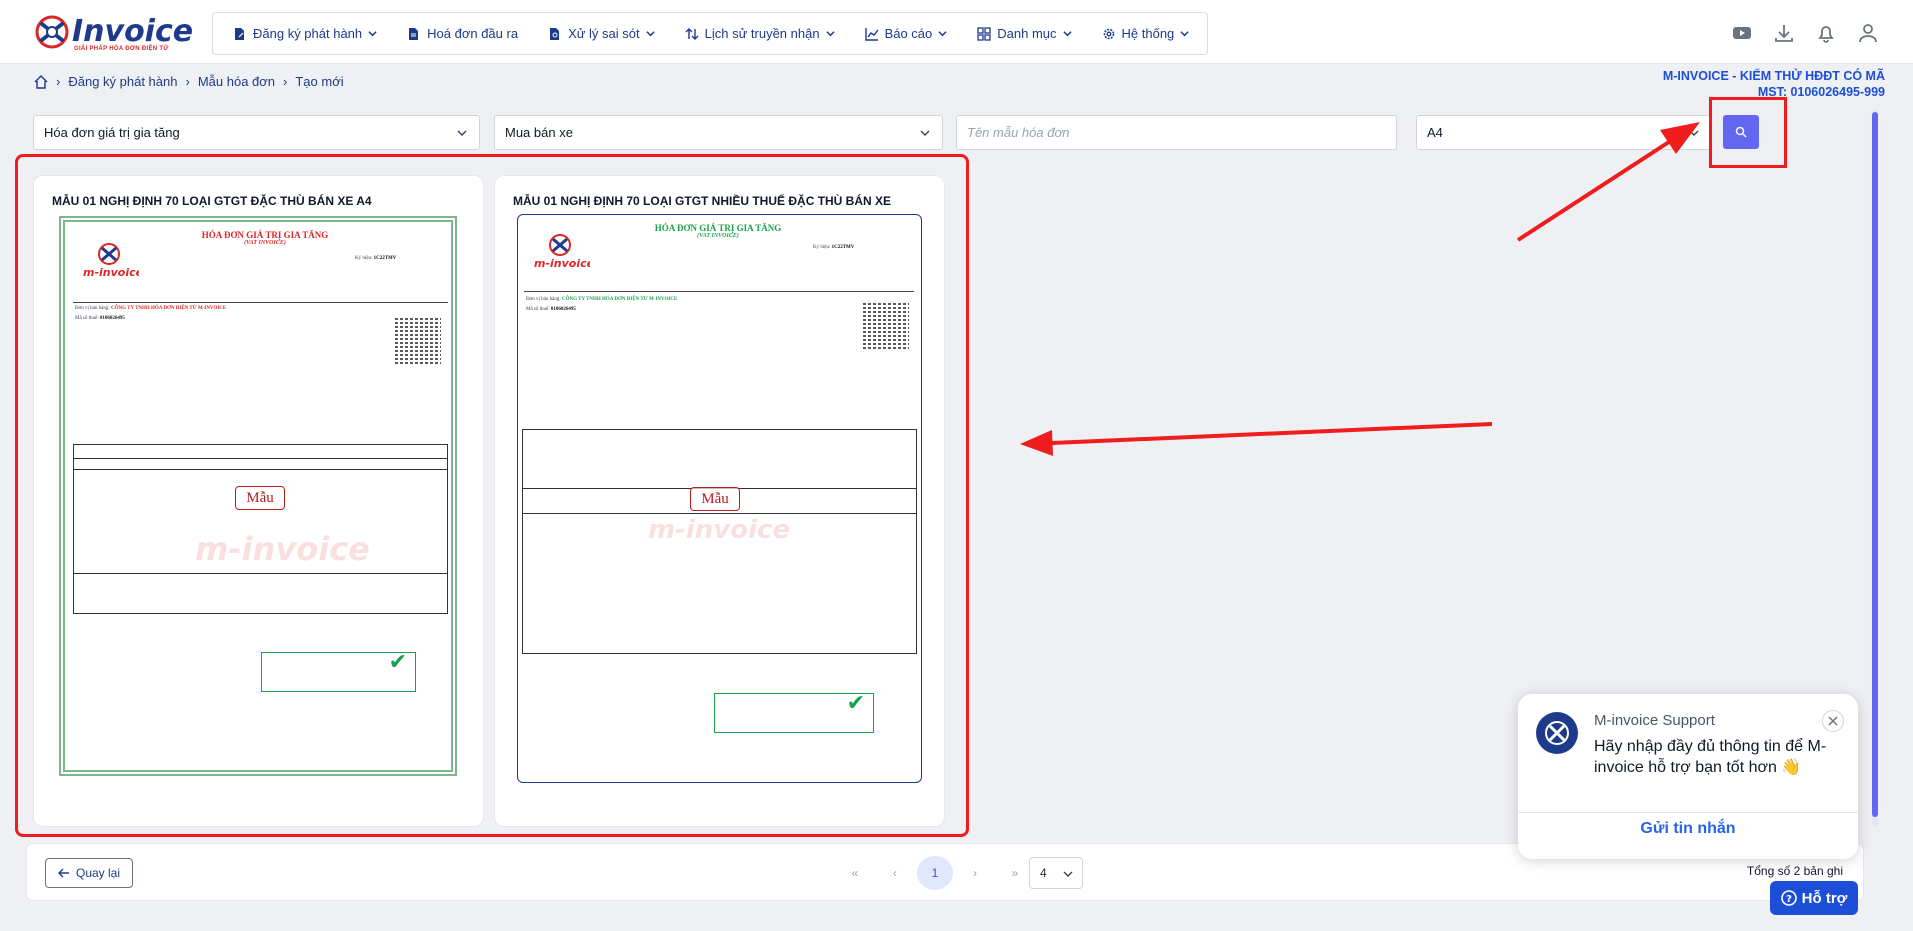 The height and width of the screenshot is (931, 1913). Describe the element at coordinates (984, 33) in the screenshot. I see `grid-icon` at that location.